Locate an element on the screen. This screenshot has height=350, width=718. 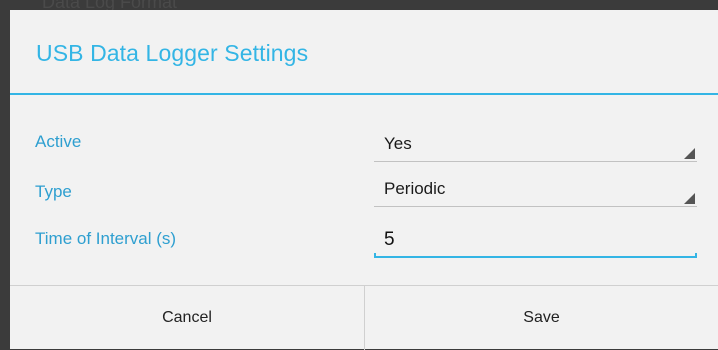
type-spinner: Periodic is located at coordinates (534, 189).